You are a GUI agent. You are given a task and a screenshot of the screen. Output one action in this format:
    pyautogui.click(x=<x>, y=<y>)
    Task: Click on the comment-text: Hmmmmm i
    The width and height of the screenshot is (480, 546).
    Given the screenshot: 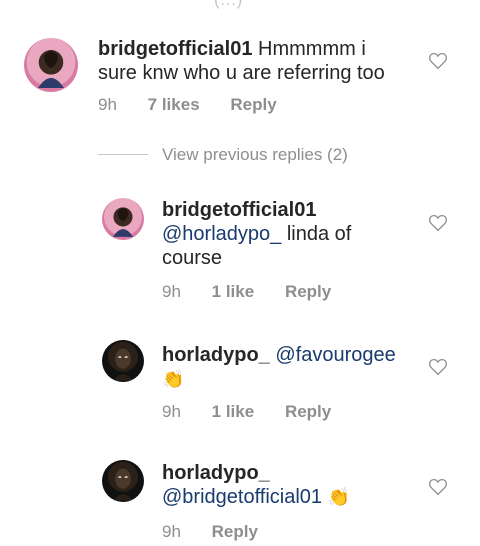 What is the action you would take?
    pyautogui.click(x=312, y=49)
    